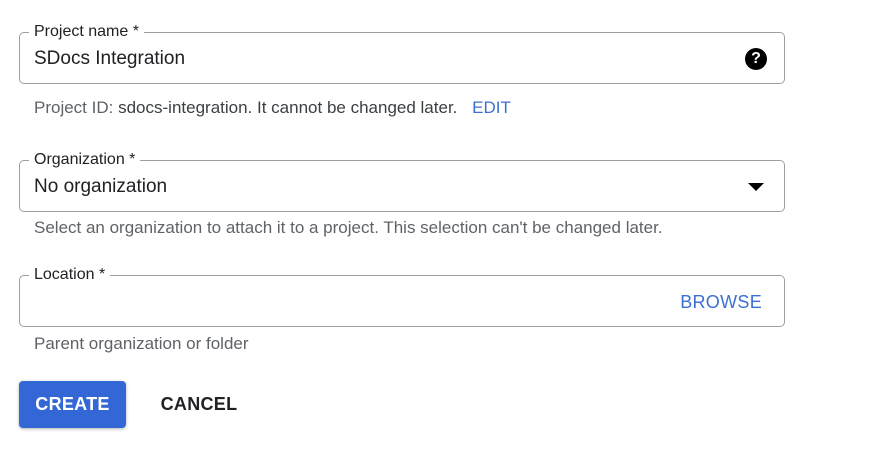 This screenshot has height=459, width=872. I want to click on browse-button: BROWSE, so click(721, 302).